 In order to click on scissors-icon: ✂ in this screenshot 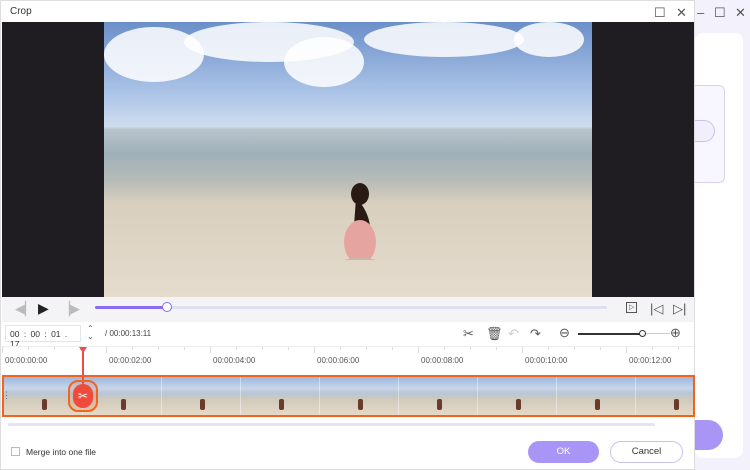, I will do `click(468, 333)`.